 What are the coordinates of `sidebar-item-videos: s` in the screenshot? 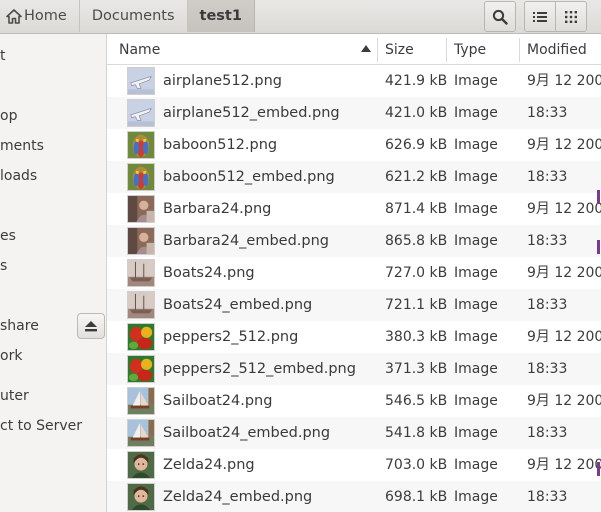 It's located at (3, 266).